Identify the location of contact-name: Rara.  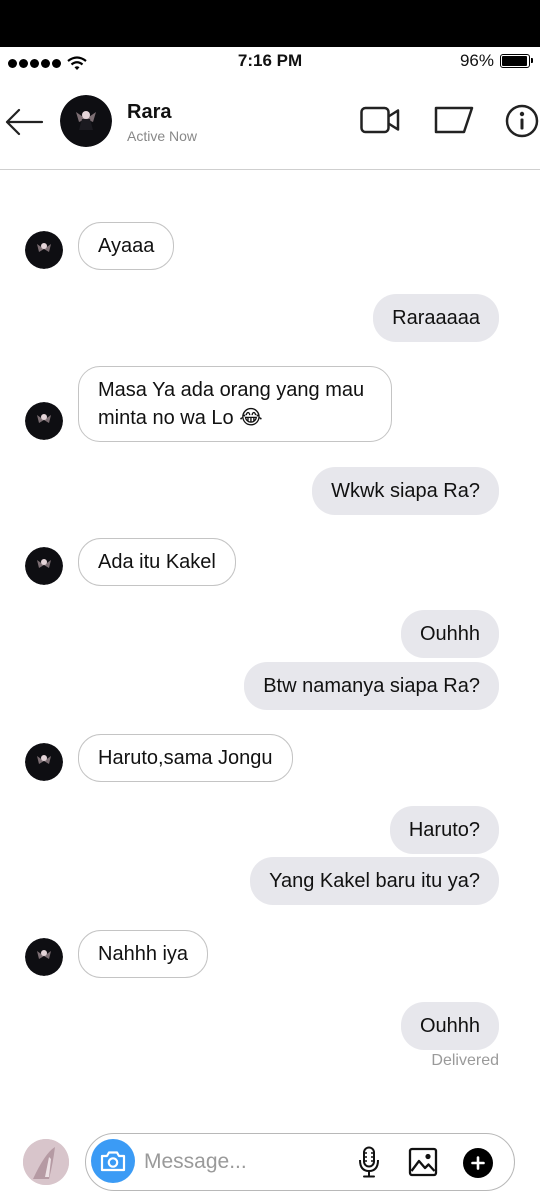
(149, 112).